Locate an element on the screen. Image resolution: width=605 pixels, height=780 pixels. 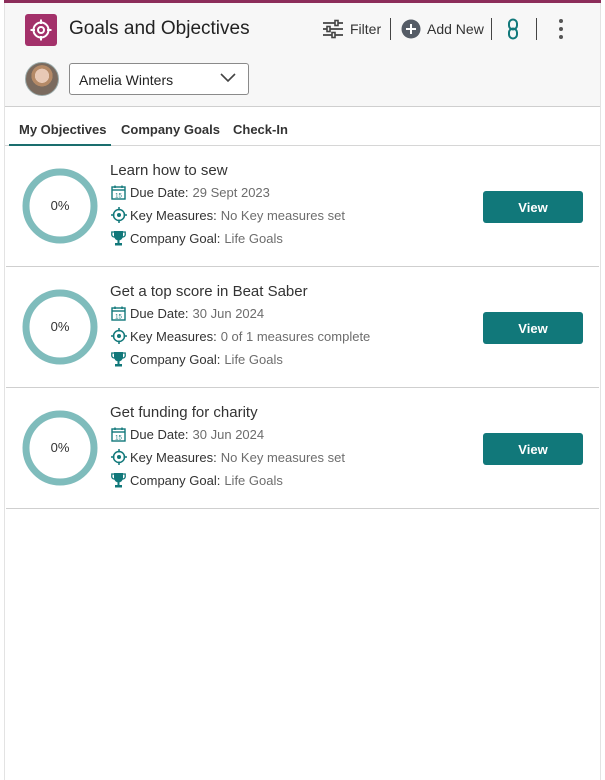
more-options-button is located at coordinates (561, 29).